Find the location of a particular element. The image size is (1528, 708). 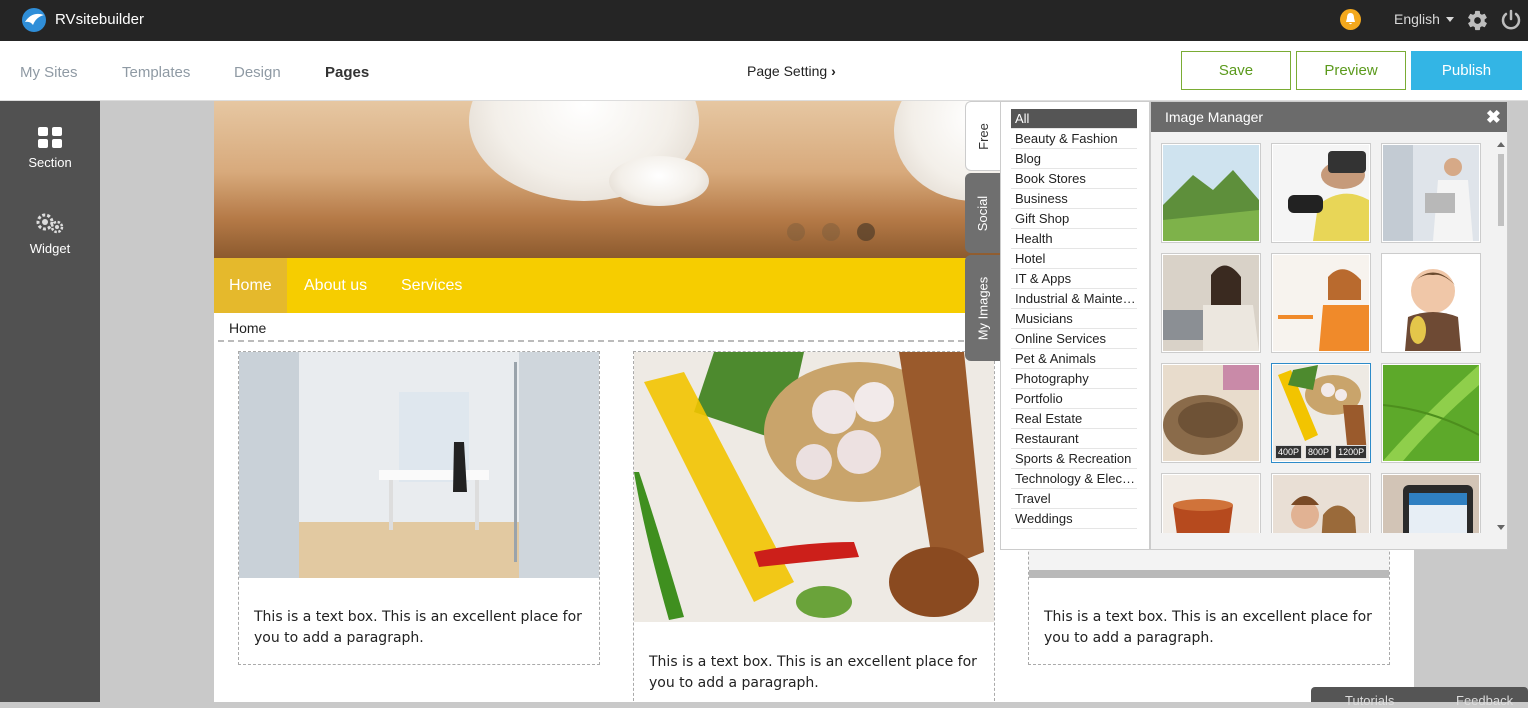

vegetables-image is located at coordinates (814, 487).